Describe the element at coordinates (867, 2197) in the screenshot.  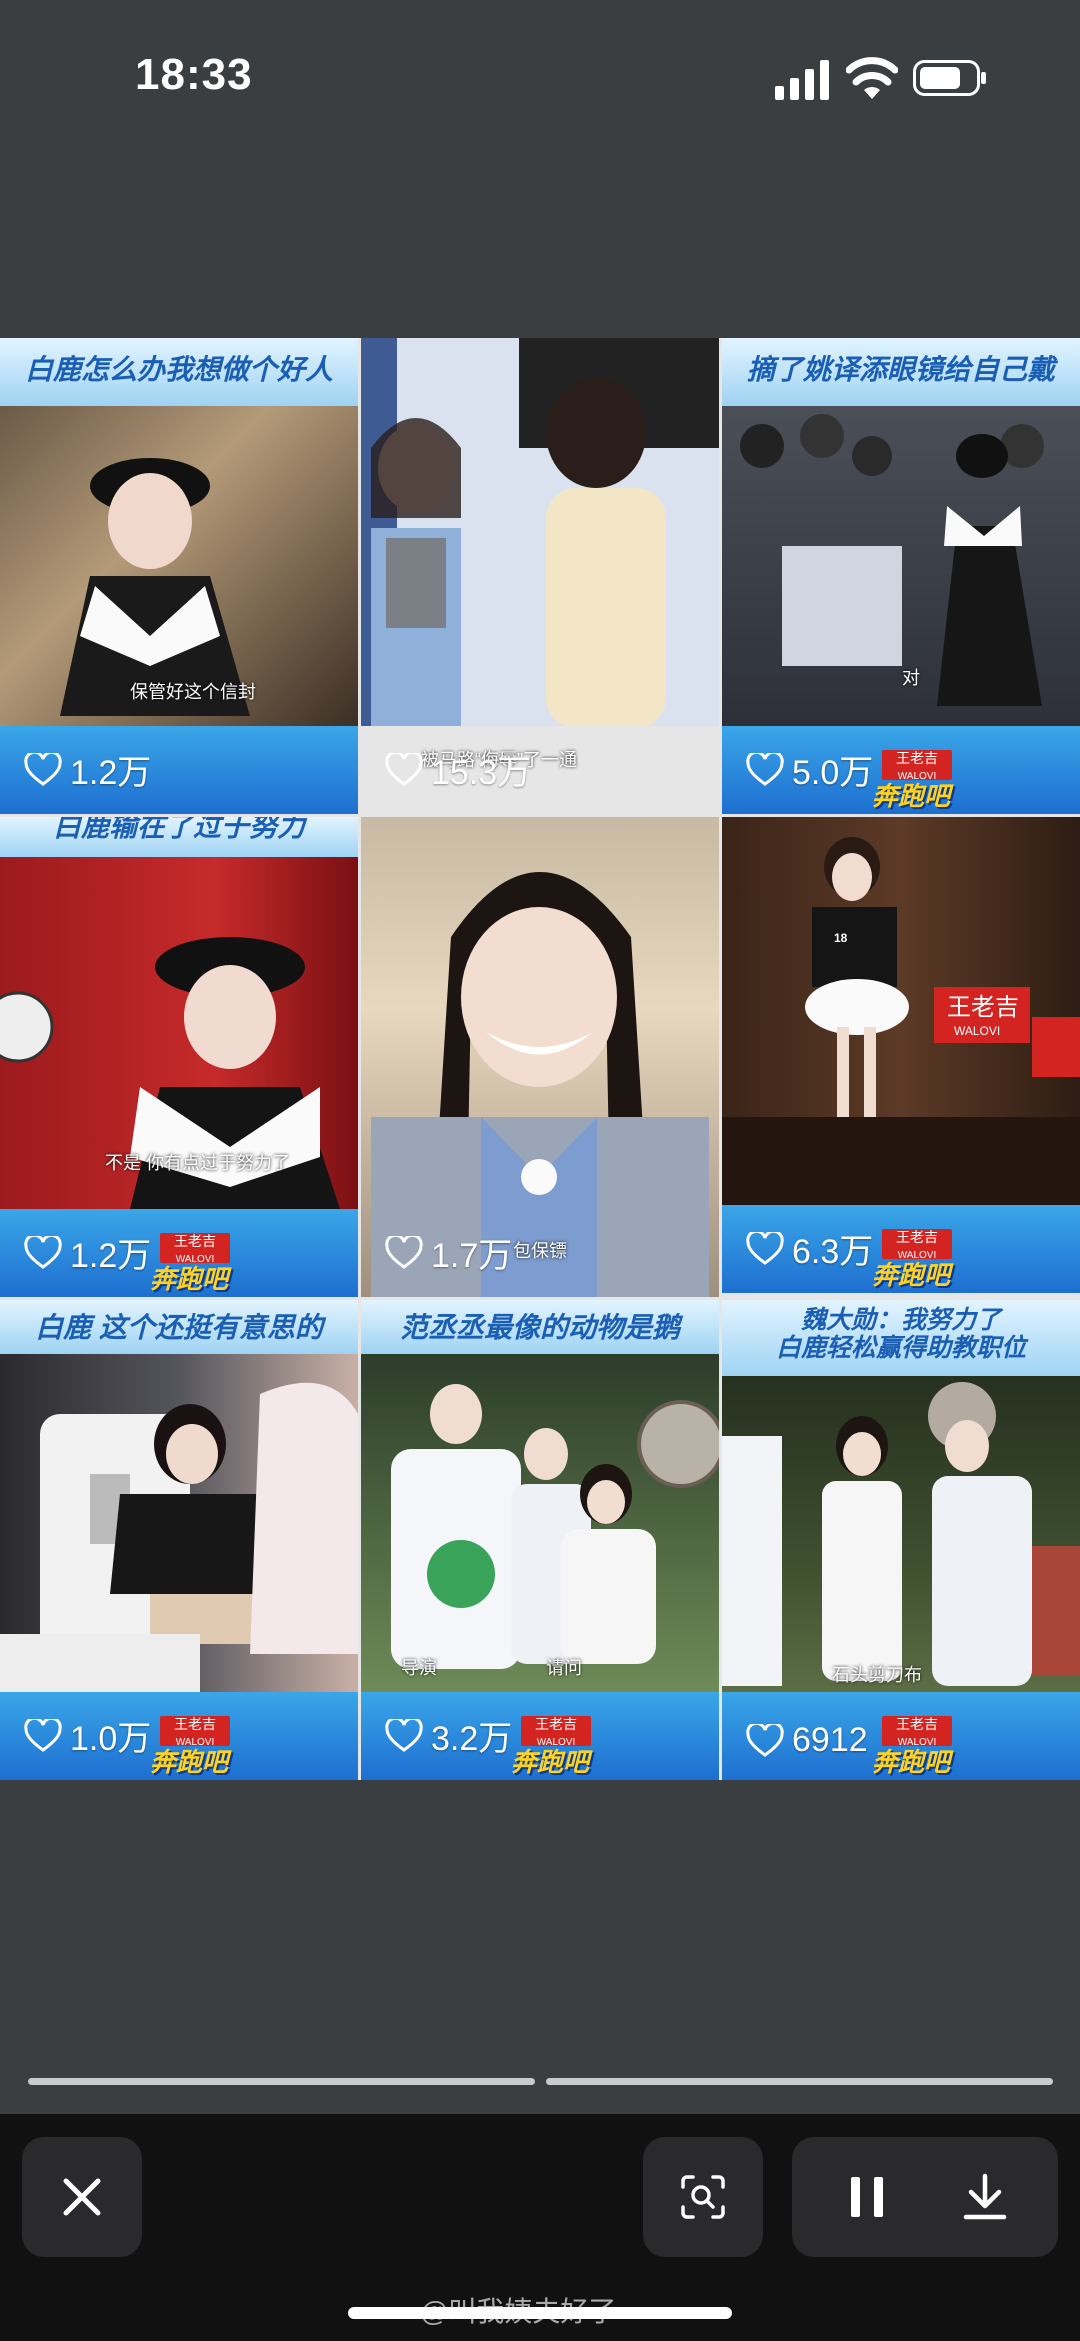
I see `pause-icon` at that location.